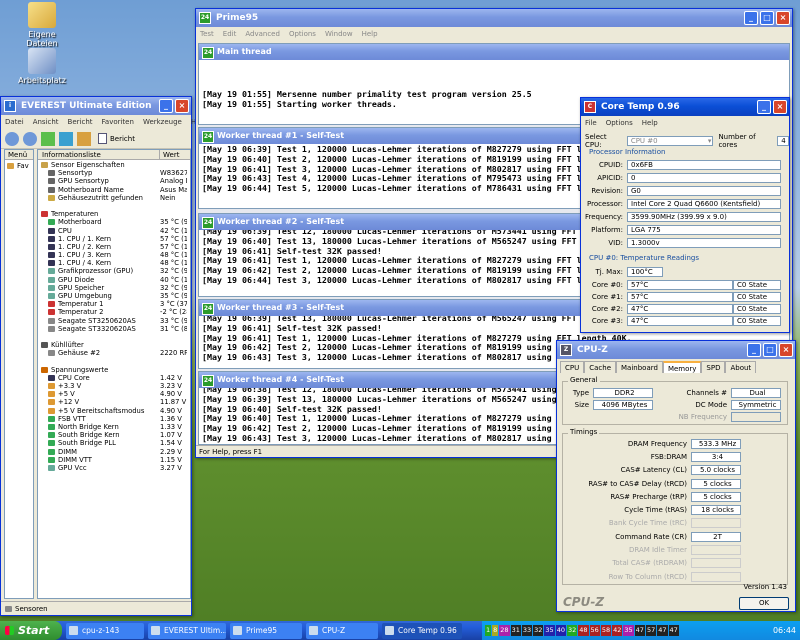  Describe the element at coordinates (114, 165) in the screenshot. I see `tree-group-header: Sensor Eigenschaften` at that location.